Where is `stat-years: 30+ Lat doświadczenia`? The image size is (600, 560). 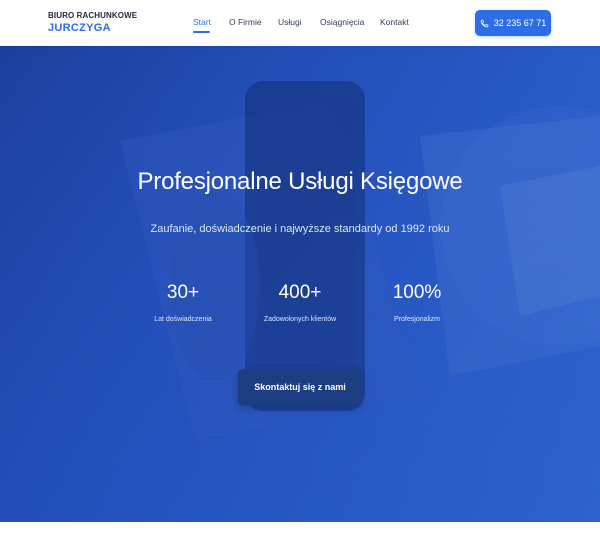 stat-years: 30+ Lat doświadczenia is located at coordinates (183, 302).